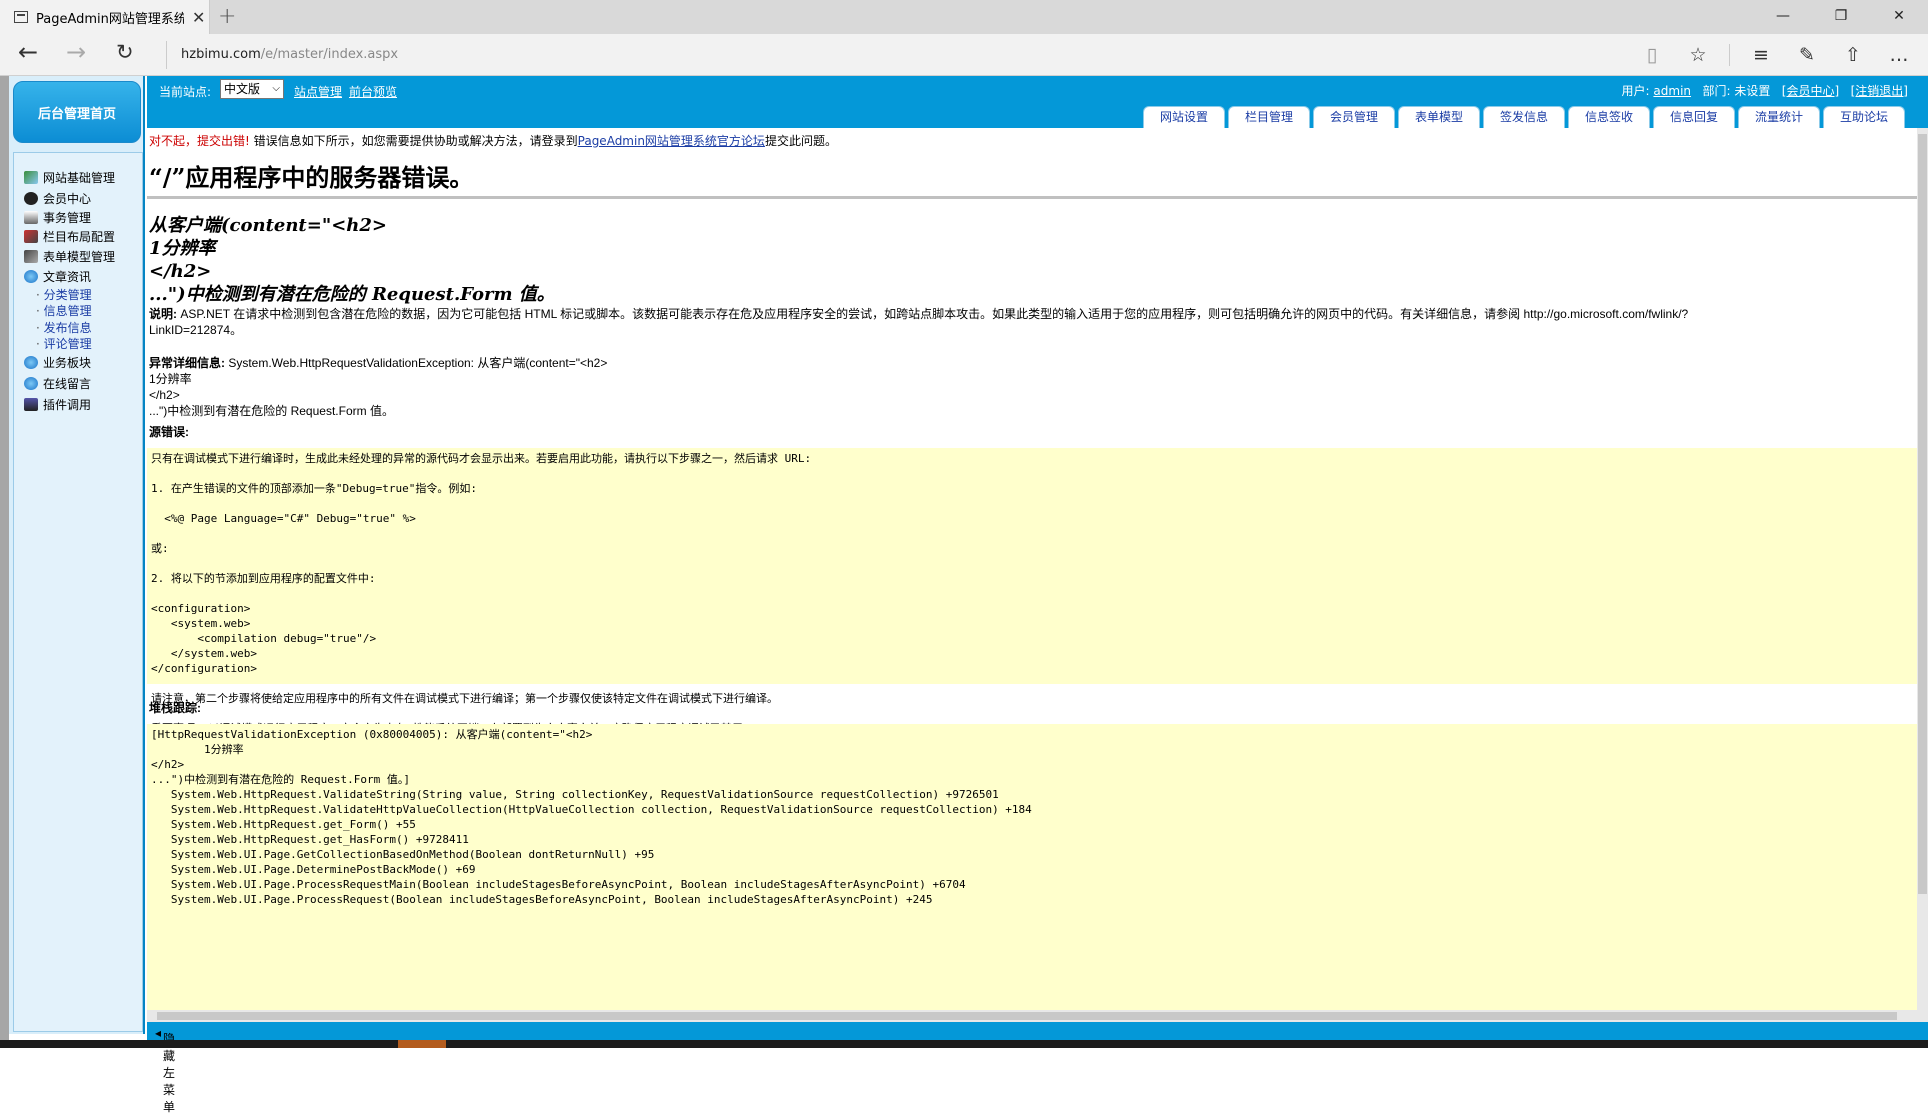  I want to click on taskbar-strip, so click(964, 1044).